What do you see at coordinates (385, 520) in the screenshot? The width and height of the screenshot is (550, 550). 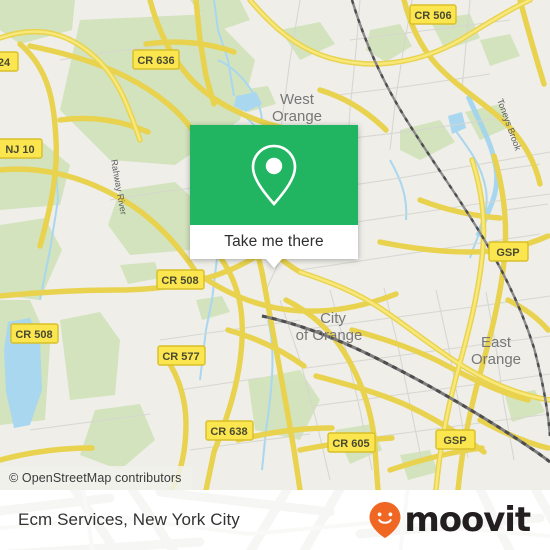 I see `moovit-pin-icon` at bounding box center [385, 520].